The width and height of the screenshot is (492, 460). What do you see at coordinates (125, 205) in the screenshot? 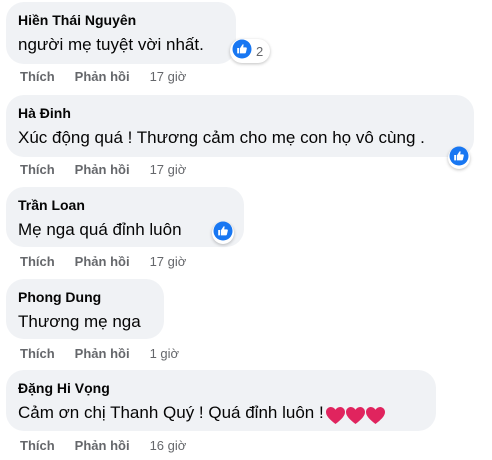
I see `comment-author: Trần Loan` at bounding box center [125, 205].